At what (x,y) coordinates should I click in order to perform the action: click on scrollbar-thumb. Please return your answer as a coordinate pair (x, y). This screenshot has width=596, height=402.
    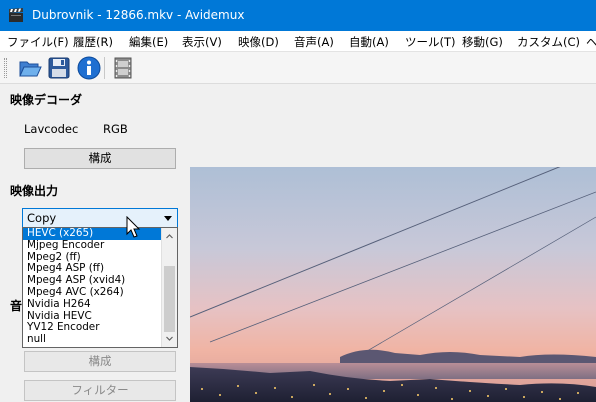
    Looking at the image, I should click on (169, 299).